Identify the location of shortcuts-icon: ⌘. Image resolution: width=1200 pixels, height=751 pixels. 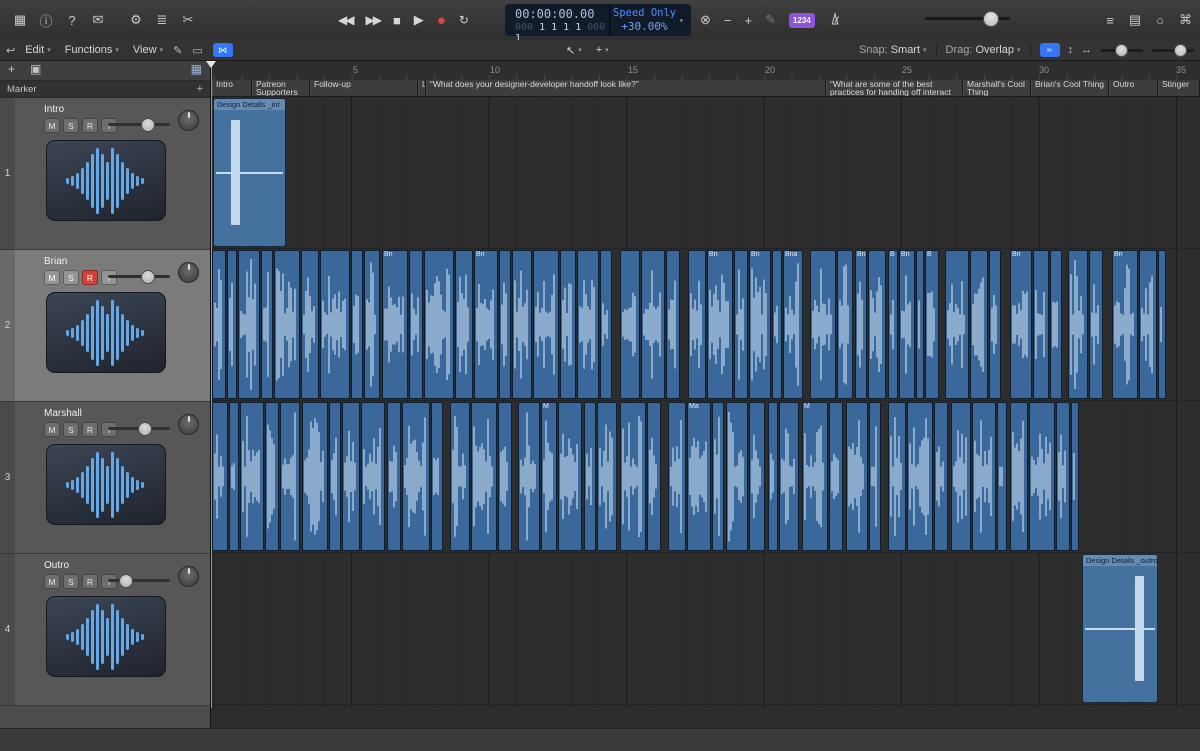
(1185, 20).